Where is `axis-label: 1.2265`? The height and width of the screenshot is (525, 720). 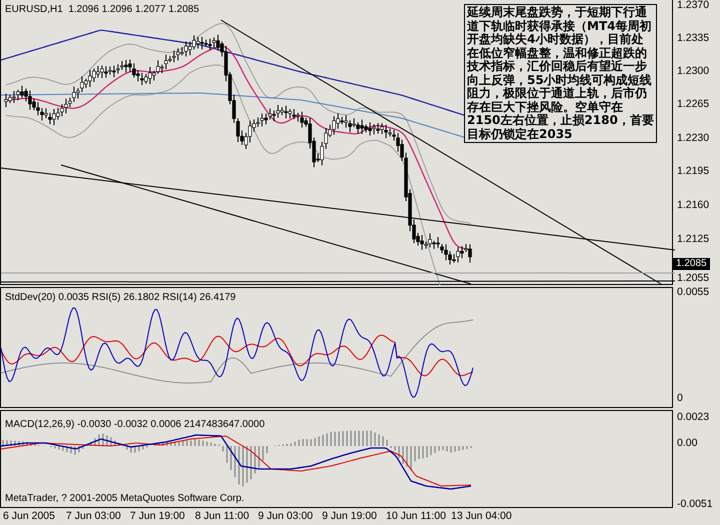
axis-label: 1.2265 is located at coordinates (693, 104).